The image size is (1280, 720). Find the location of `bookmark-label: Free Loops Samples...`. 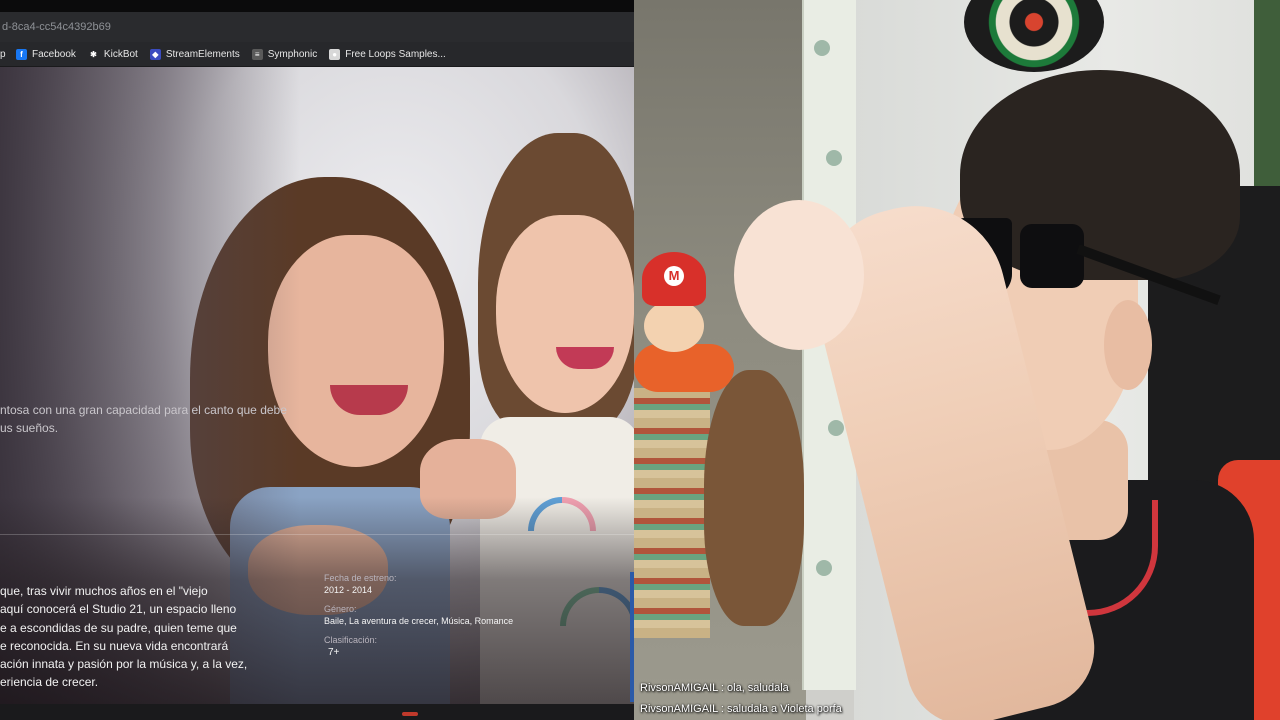

bookmark-label: Free Loops Samples... is located at coordinates (395, 54).